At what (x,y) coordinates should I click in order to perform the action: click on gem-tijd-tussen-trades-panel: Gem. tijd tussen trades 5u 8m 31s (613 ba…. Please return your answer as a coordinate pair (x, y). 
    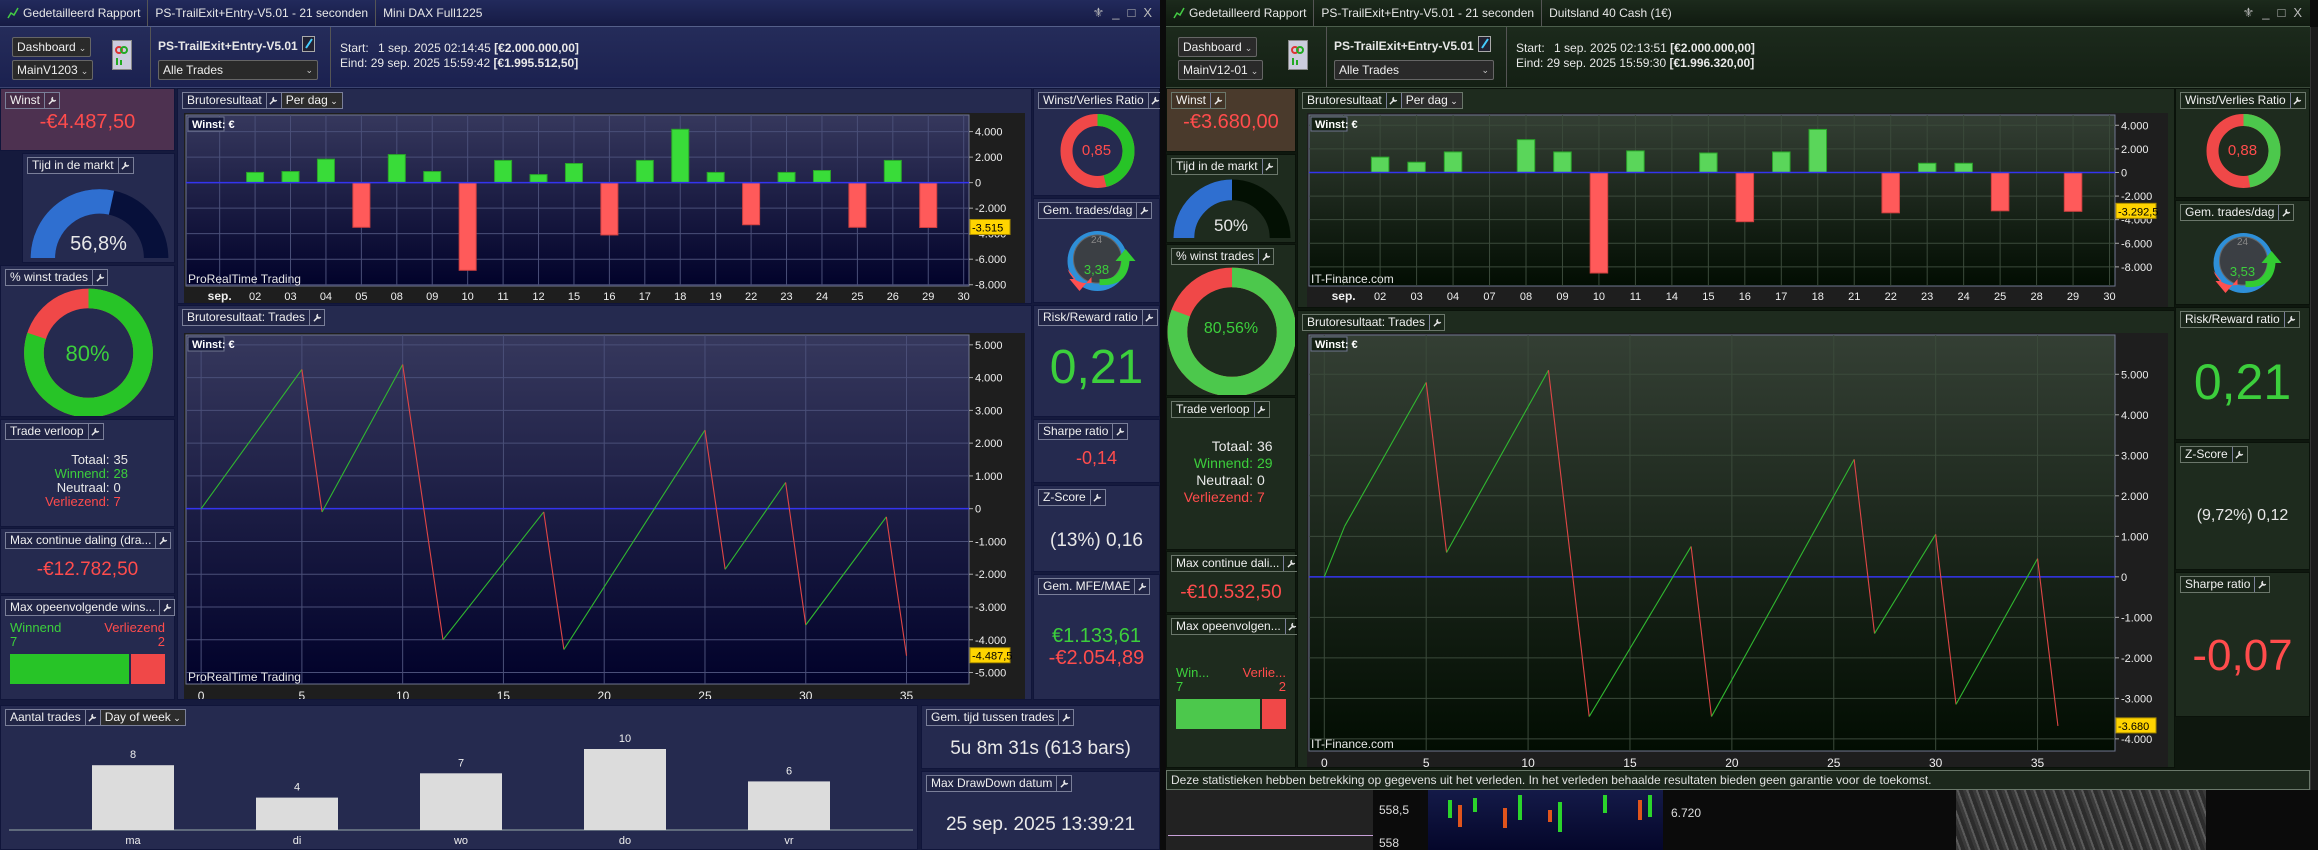
    Looking at the image, I should click on (1040, 737).